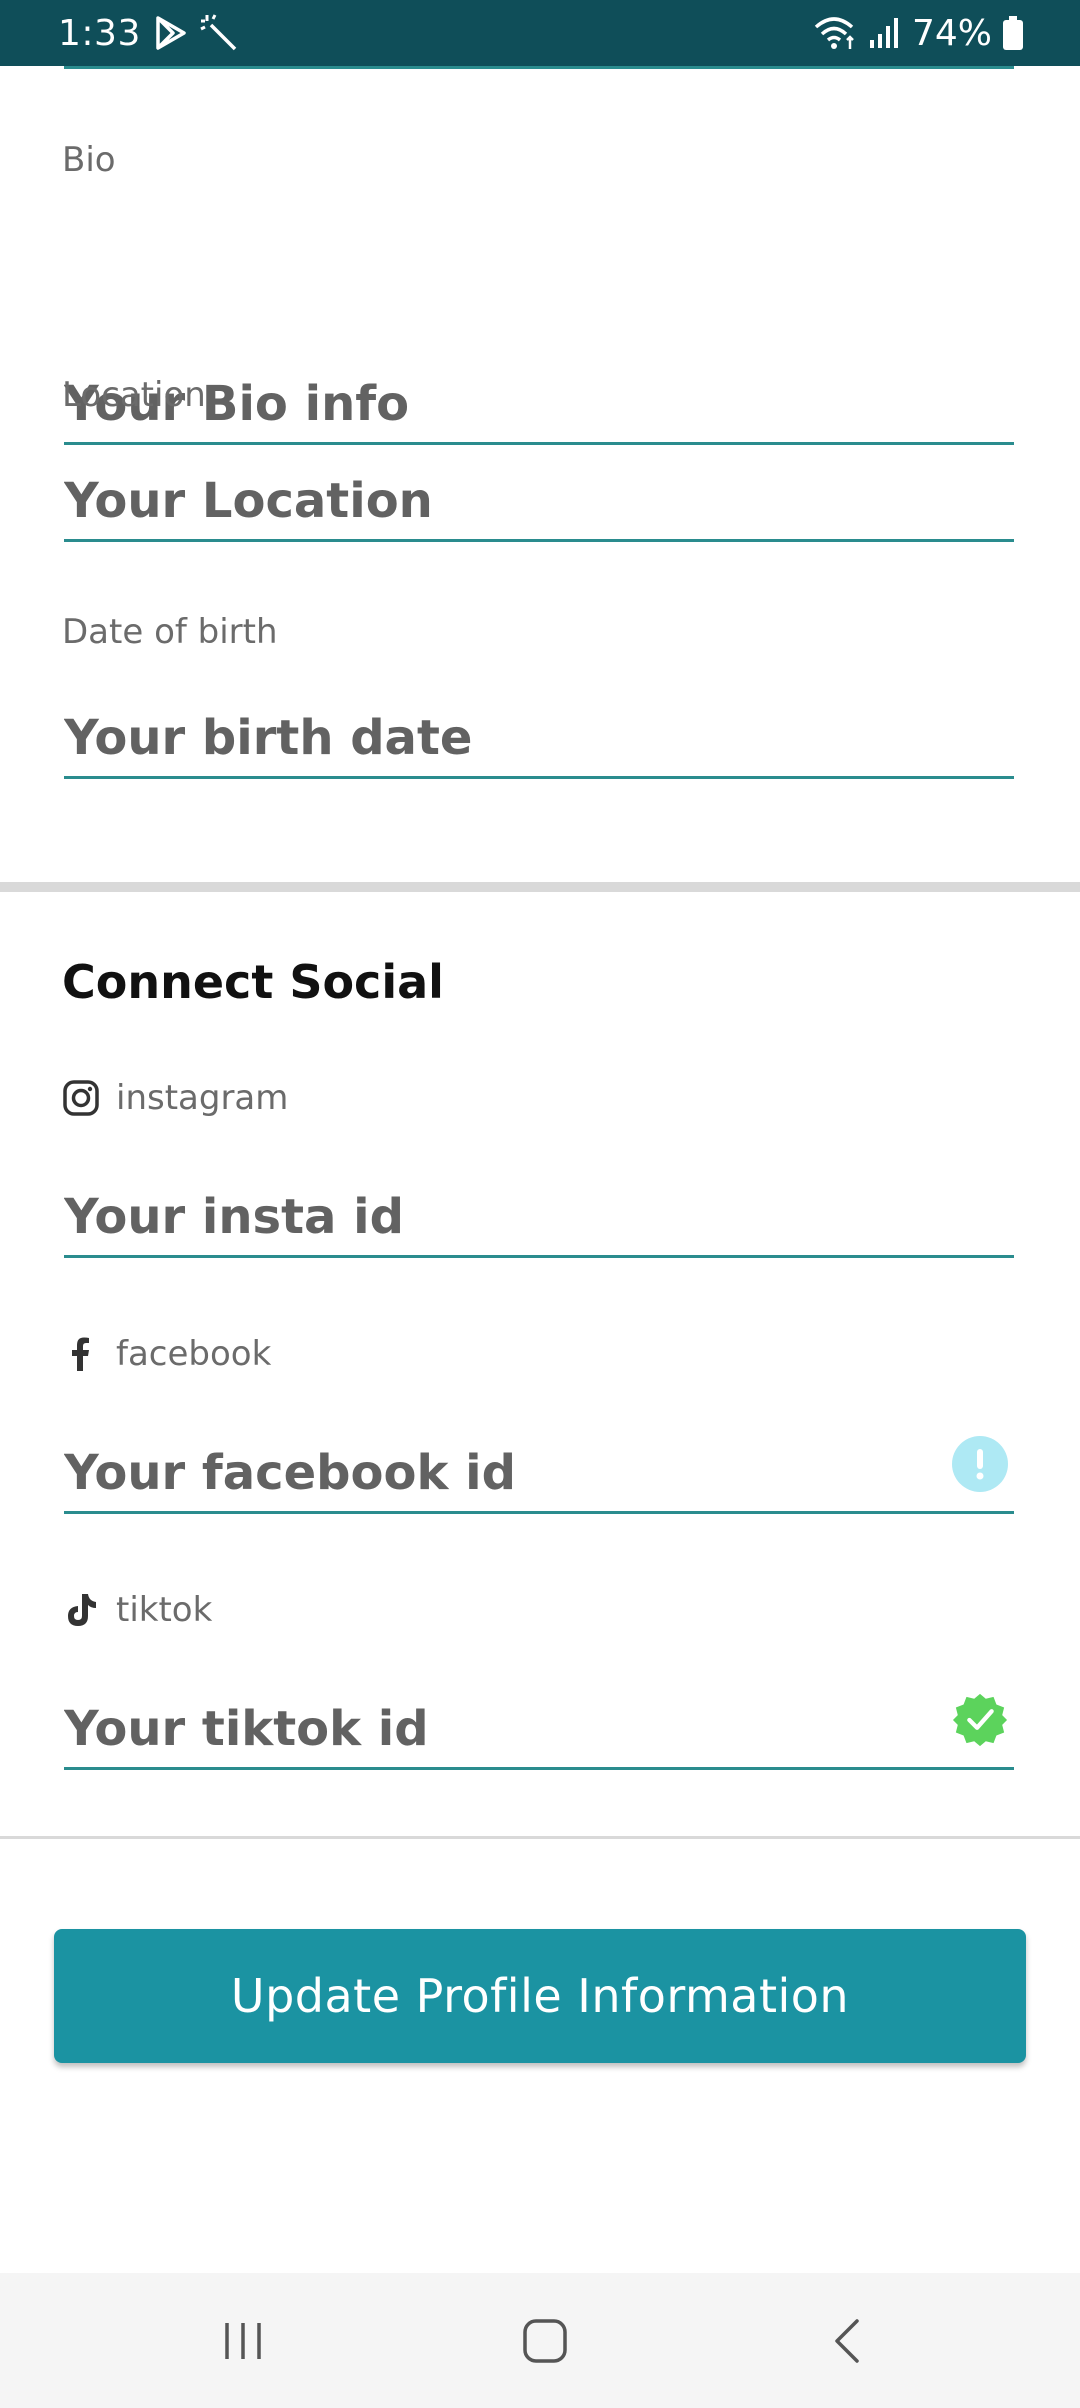 The width and height of the screenshot is (1080, 2408). I want to click on birth-date-input, so click(539, 734).